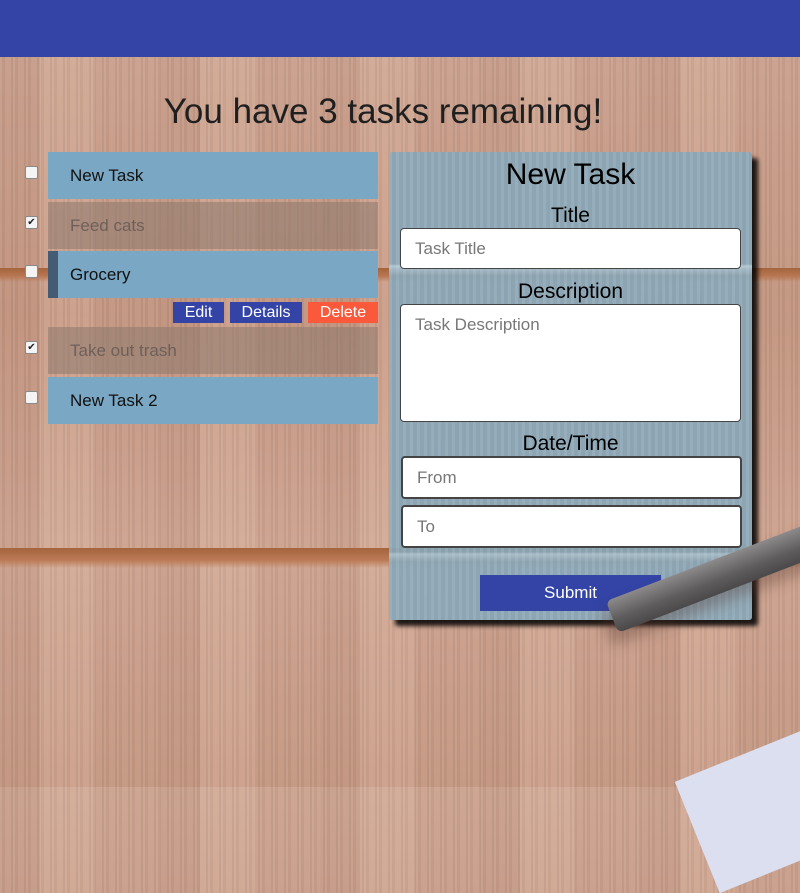  What do you see at coordinates (266, 312) in the screenshot?
I see `task-details-button: Details` at bounding box center [266, 312].